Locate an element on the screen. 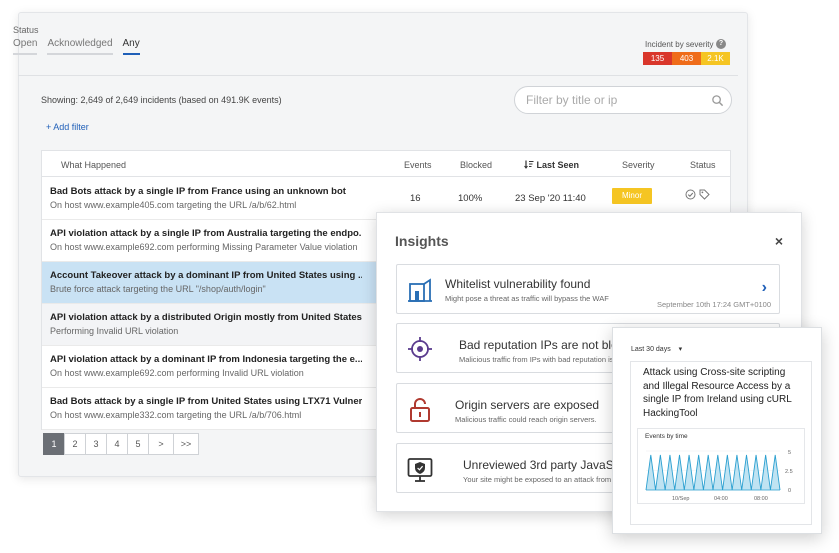 This screenshot has width=839, height=553. search-icon is located at coordinates (717, 100).